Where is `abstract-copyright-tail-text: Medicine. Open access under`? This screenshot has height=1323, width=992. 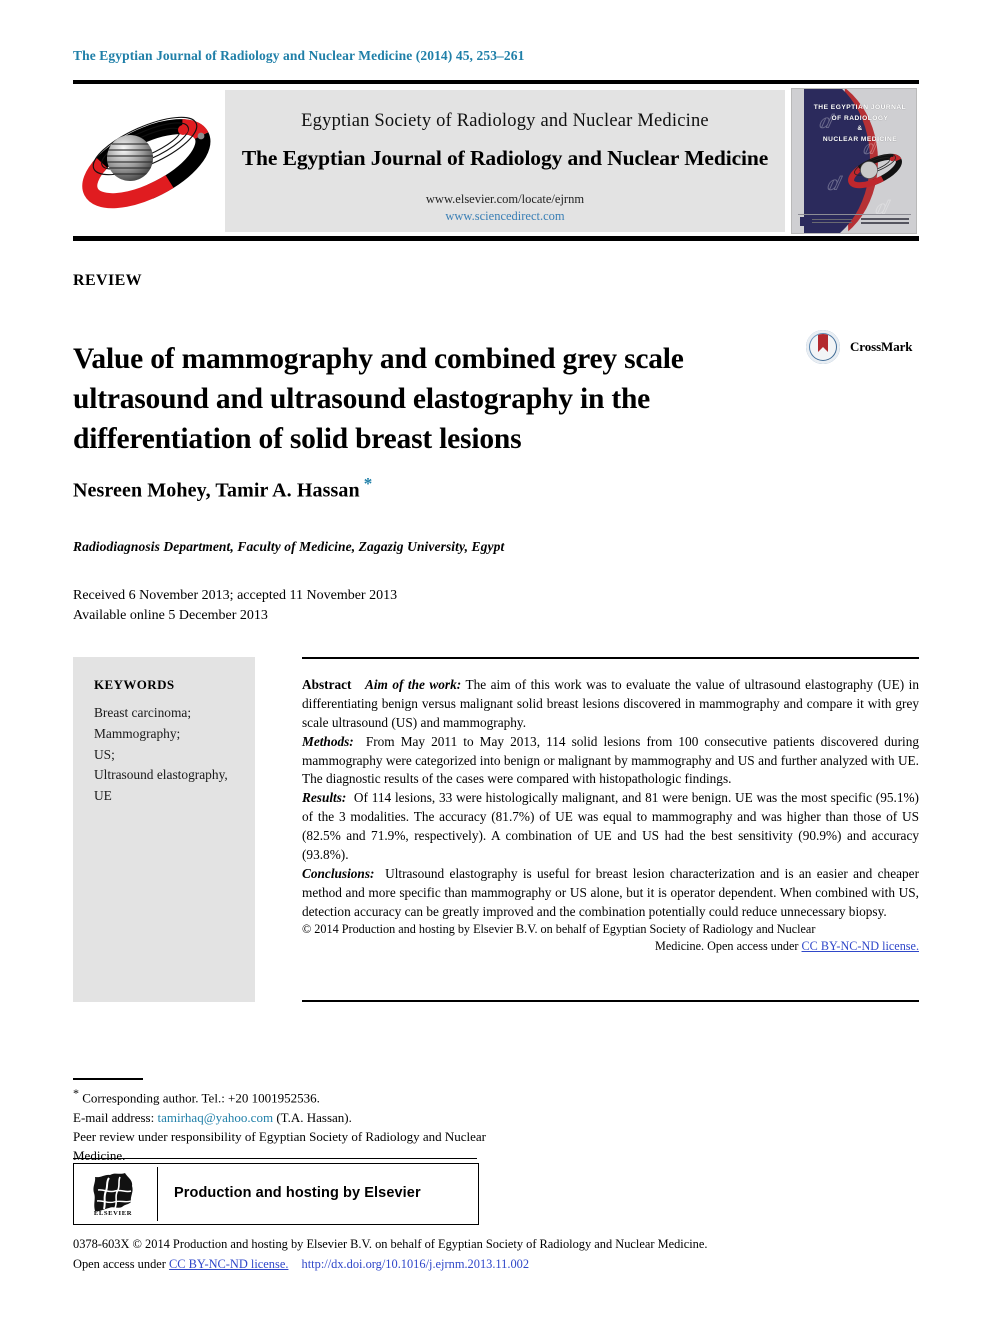
abstract-copyright-tail-text: Medicine. Open access under is located at coordinates (727, 946).